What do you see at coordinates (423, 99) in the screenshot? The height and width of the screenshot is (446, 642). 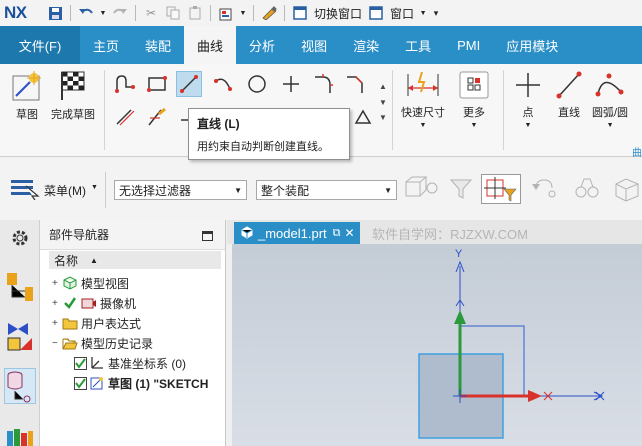 I see `quick-dimension-button: 快速尺寸 ▼` at bounding box center [423, 99].